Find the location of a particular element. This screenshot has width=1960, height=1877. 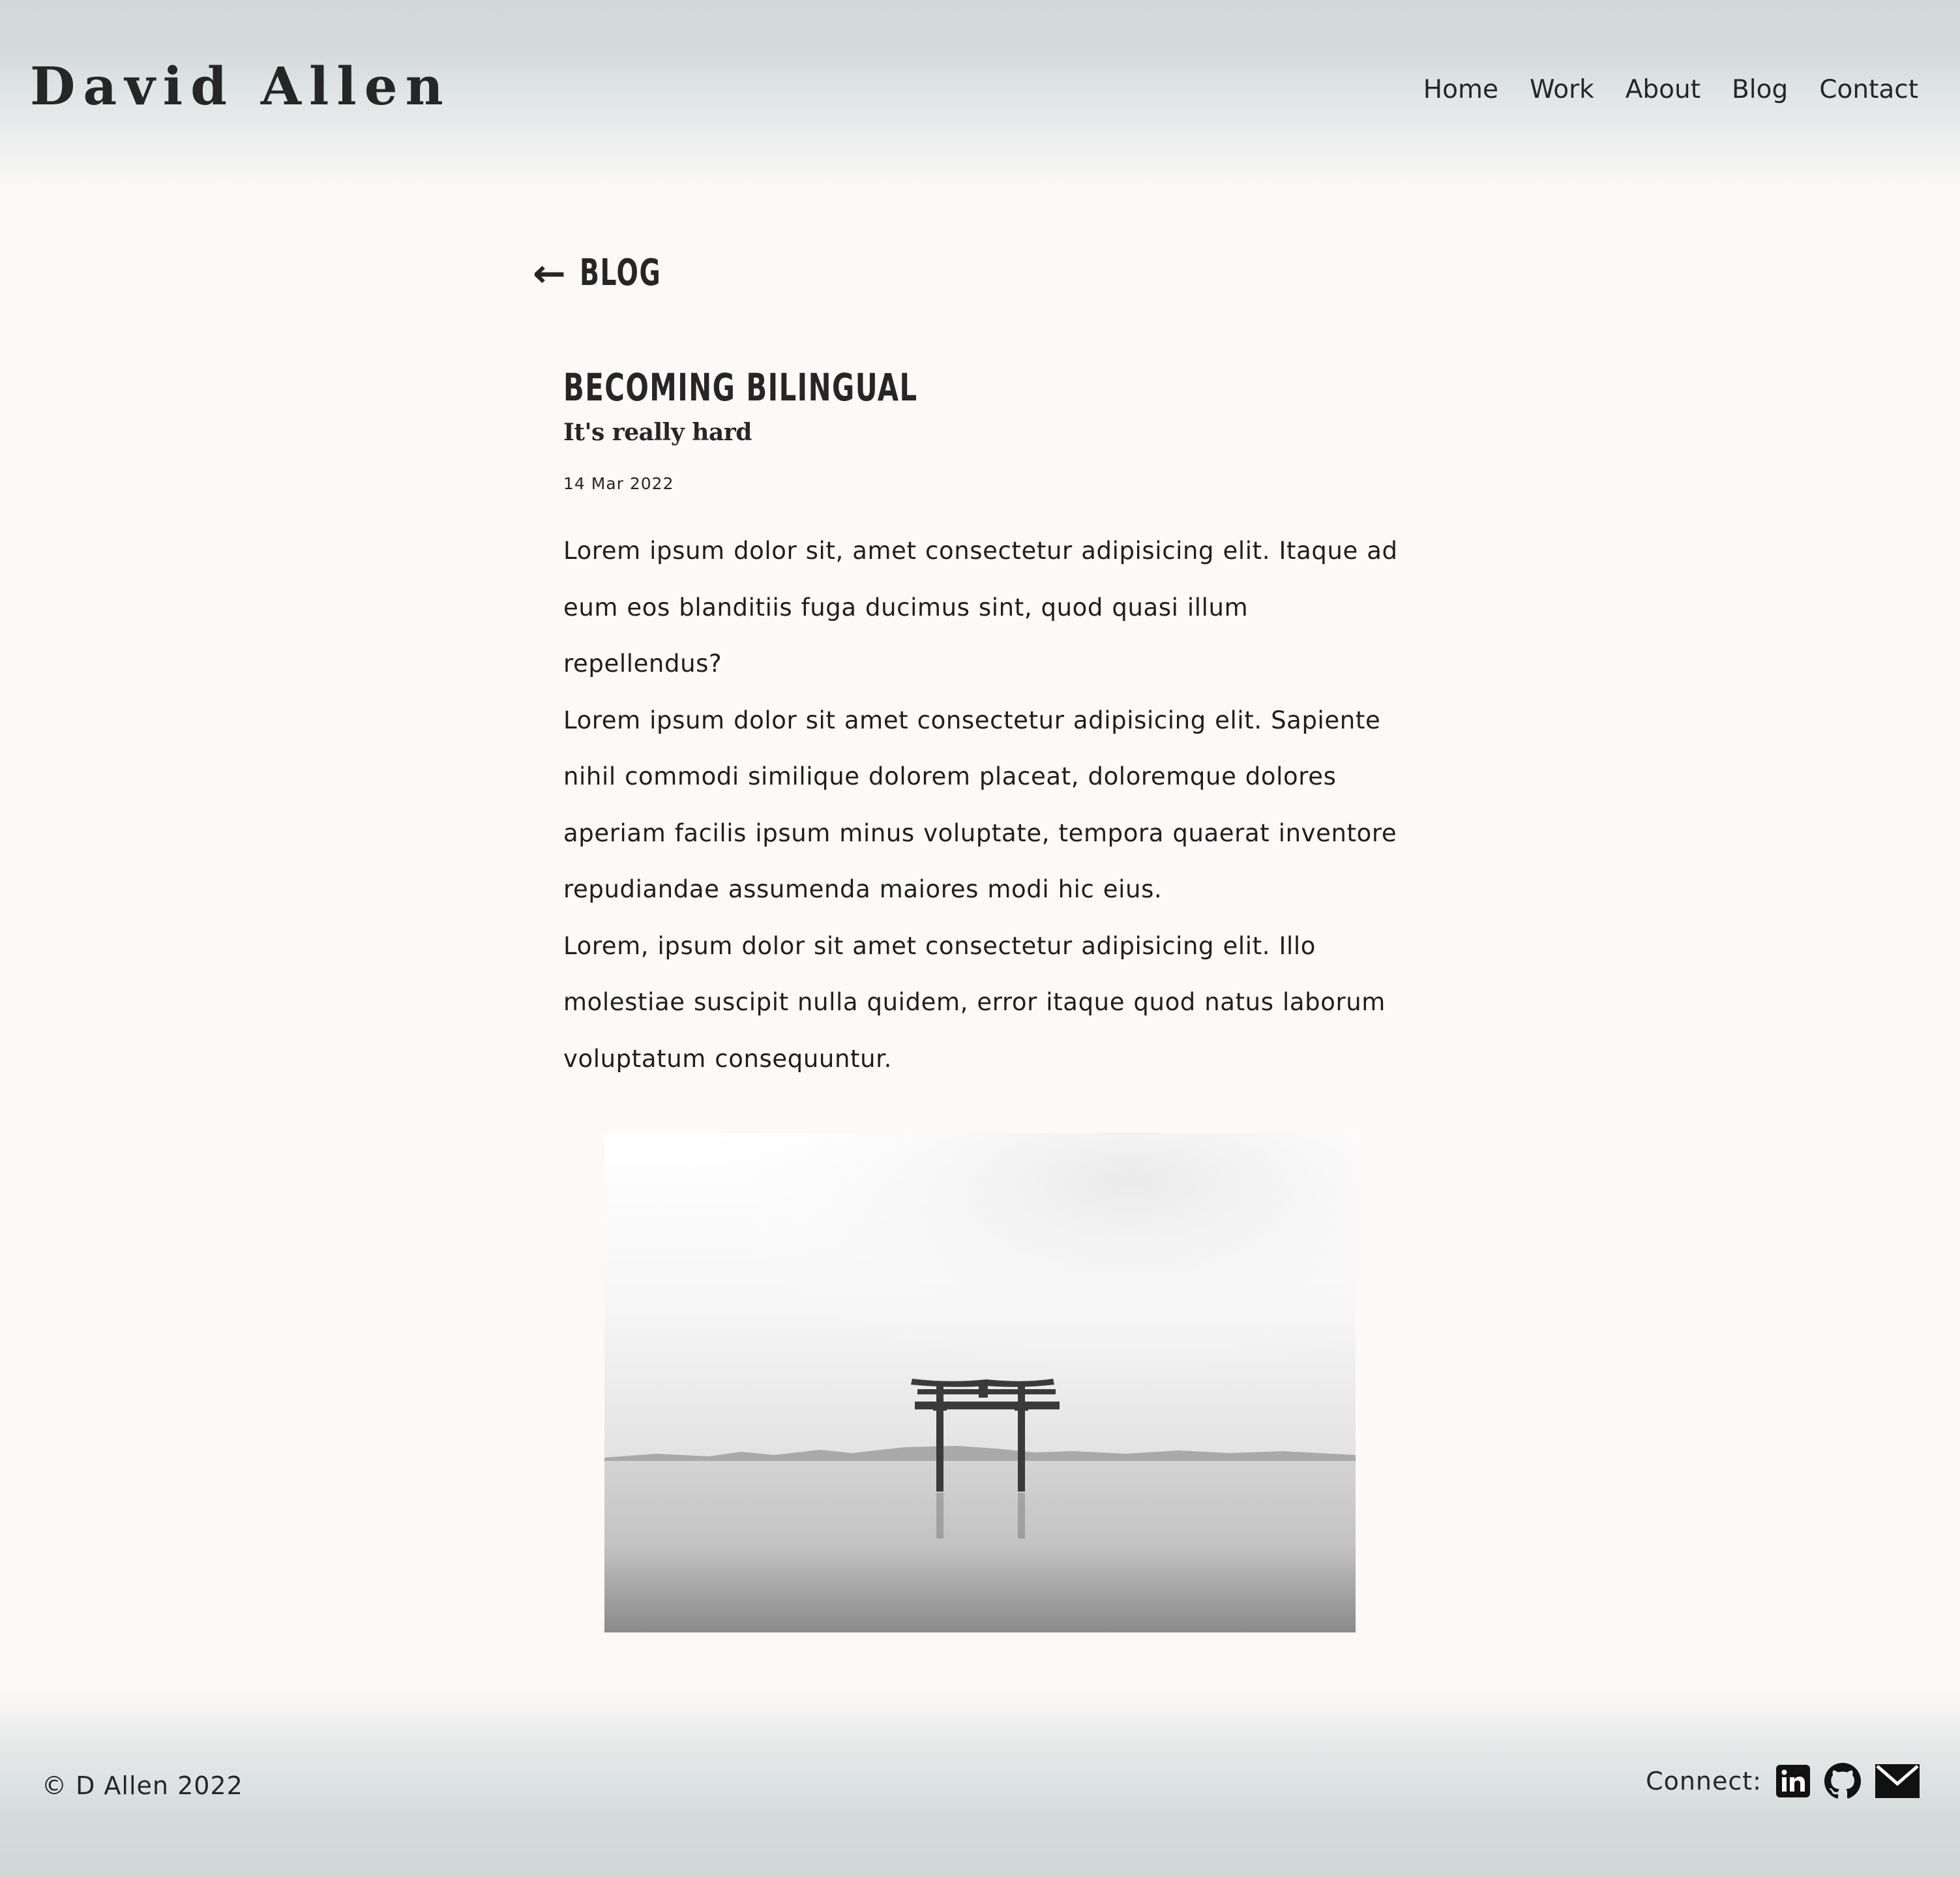

torii-gate-illustration is located at coordinates (980, 1382).